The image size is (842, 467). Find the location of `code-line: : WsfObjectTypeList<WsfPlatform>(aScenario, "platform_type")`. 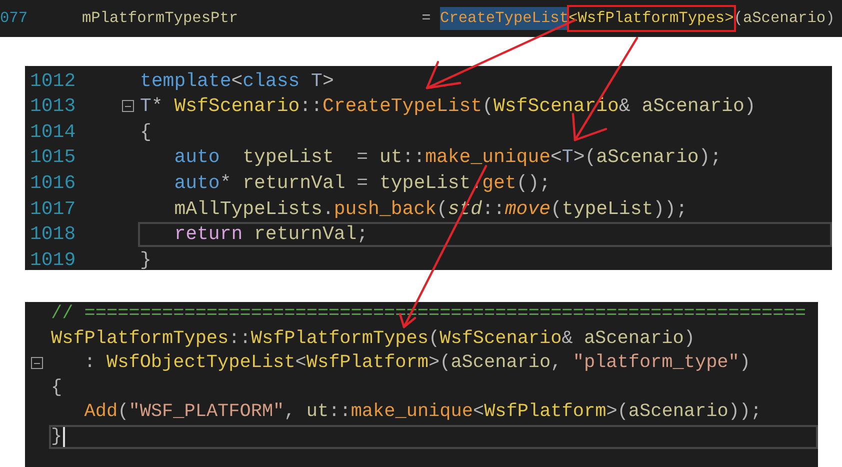

code-line: : WsfObjectTypeList<WsfPlatform>(aScenario, "platform_type") is located at coordinates (417, 363).